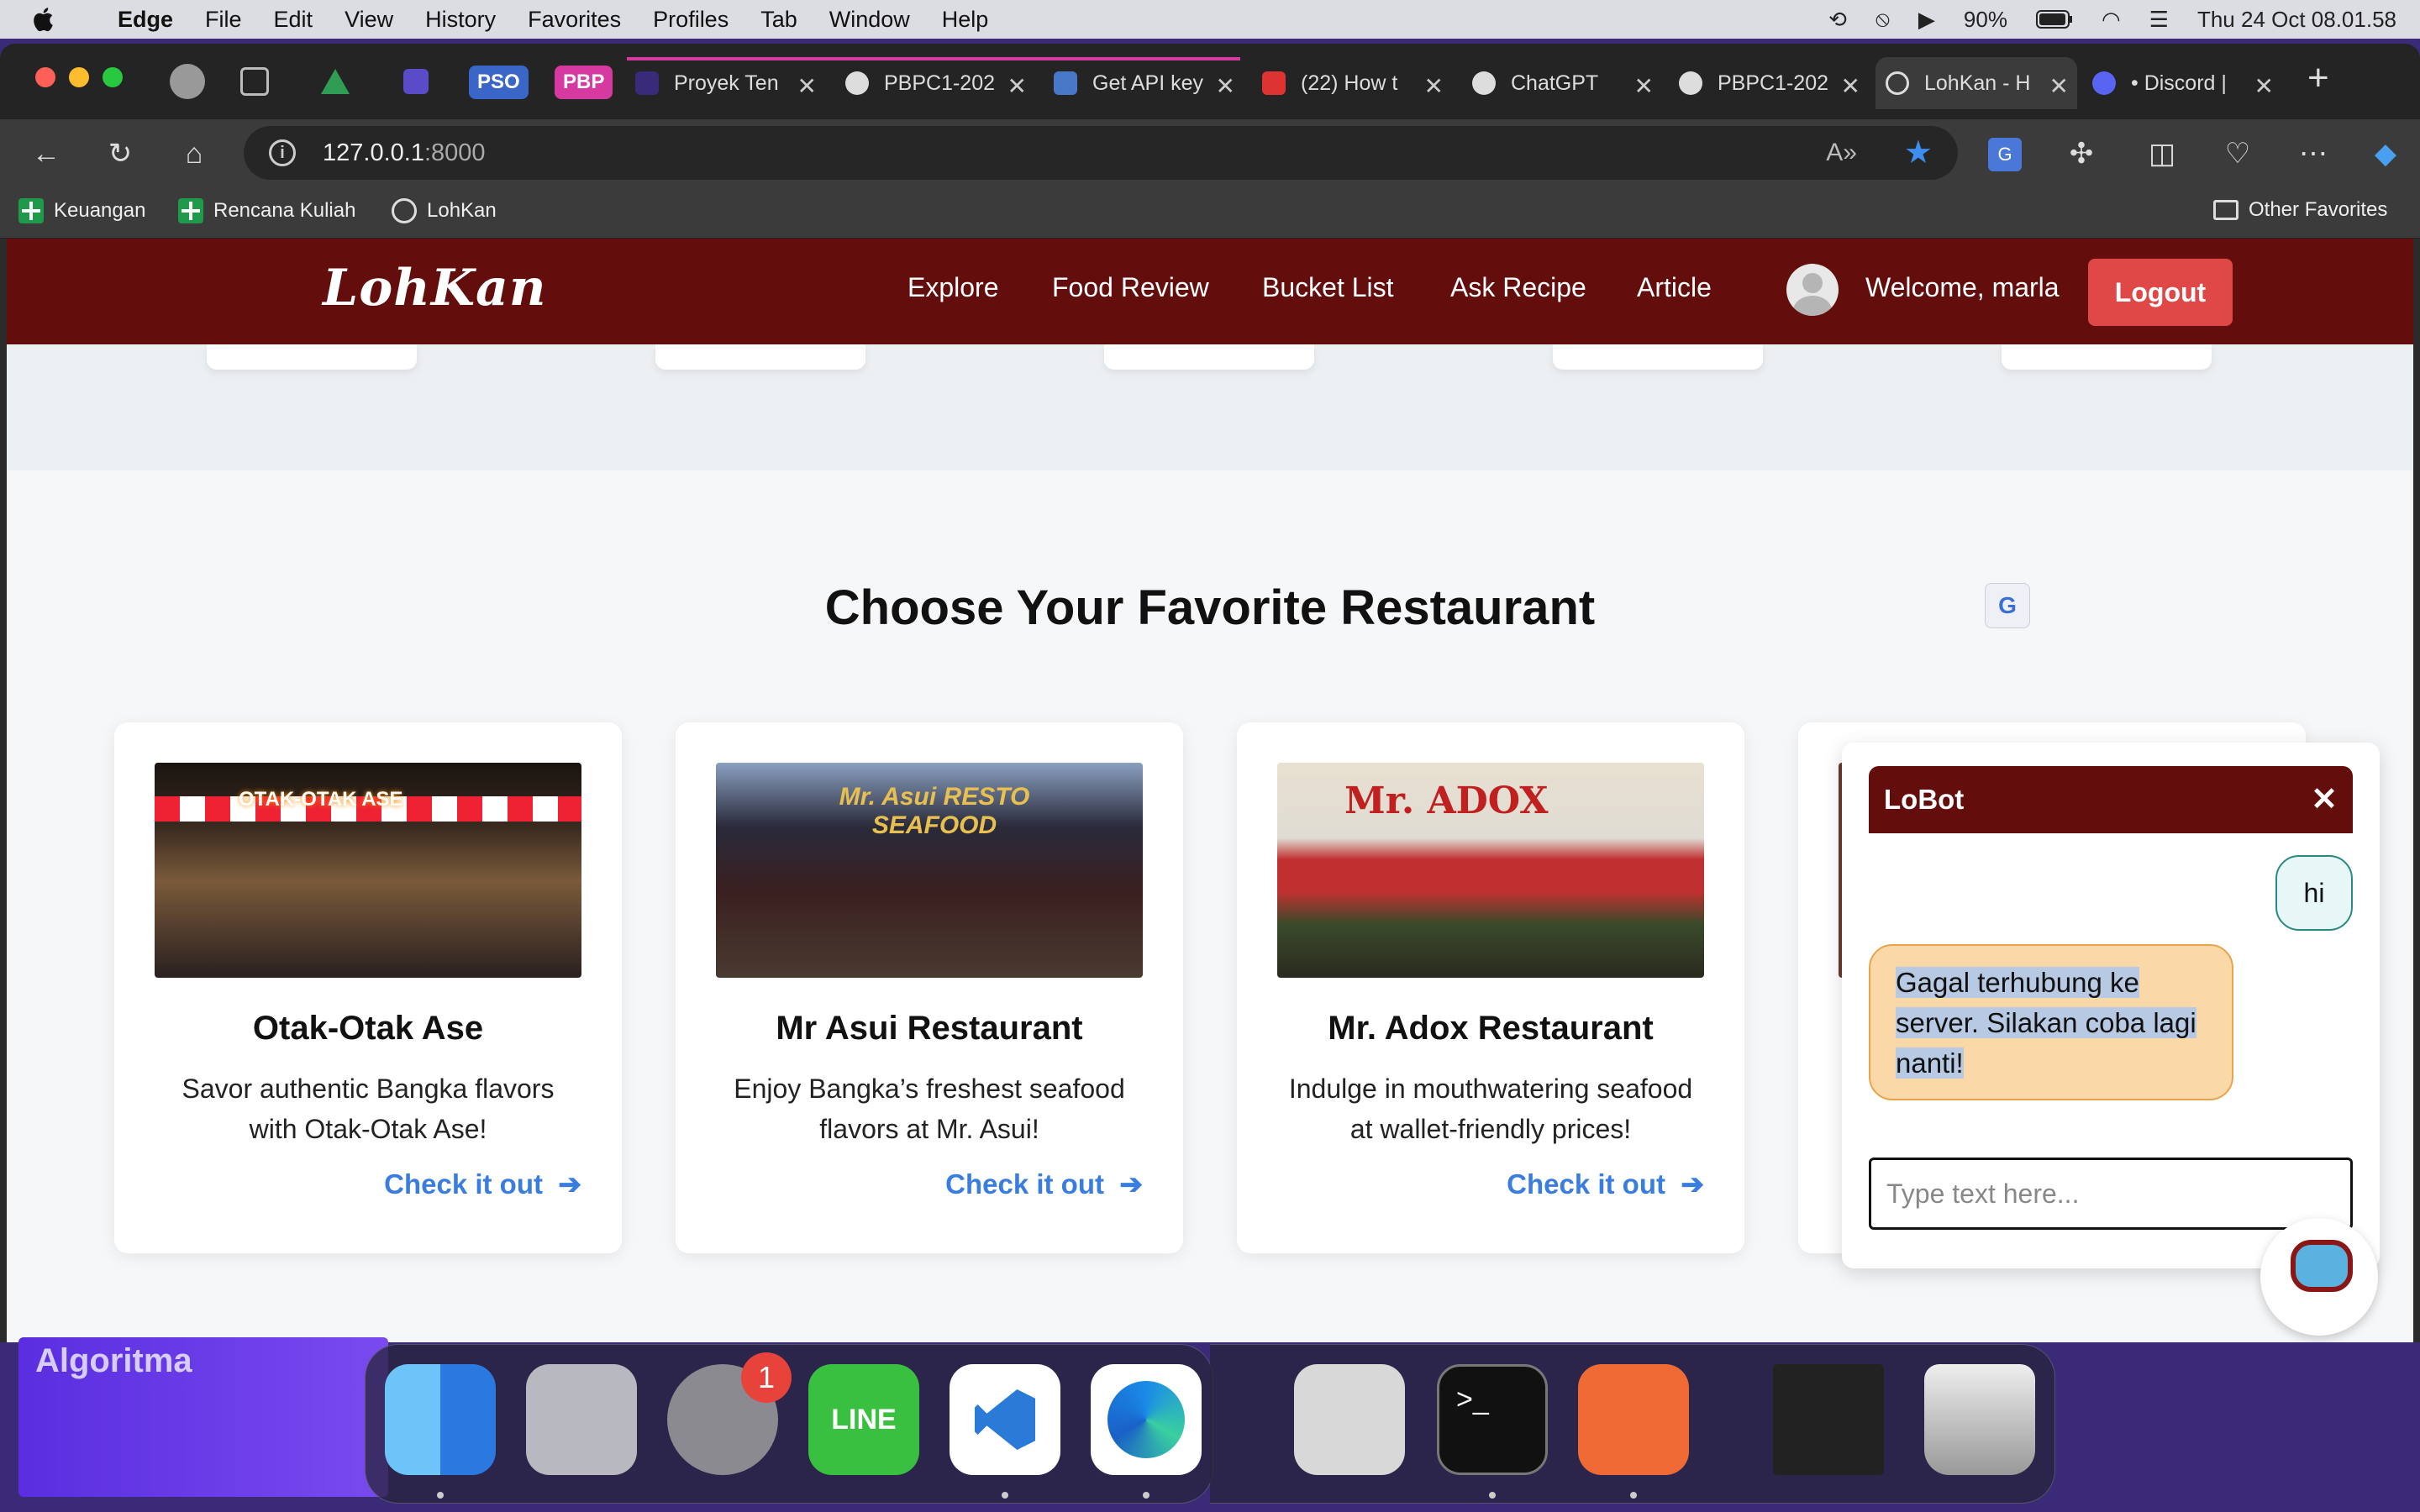 The height and width of the screenshot is (1512, 2420). What do you see at coordinates (187, 81) in the screenshot?
I see `profile-avatar` at bounding box center [187, 81].